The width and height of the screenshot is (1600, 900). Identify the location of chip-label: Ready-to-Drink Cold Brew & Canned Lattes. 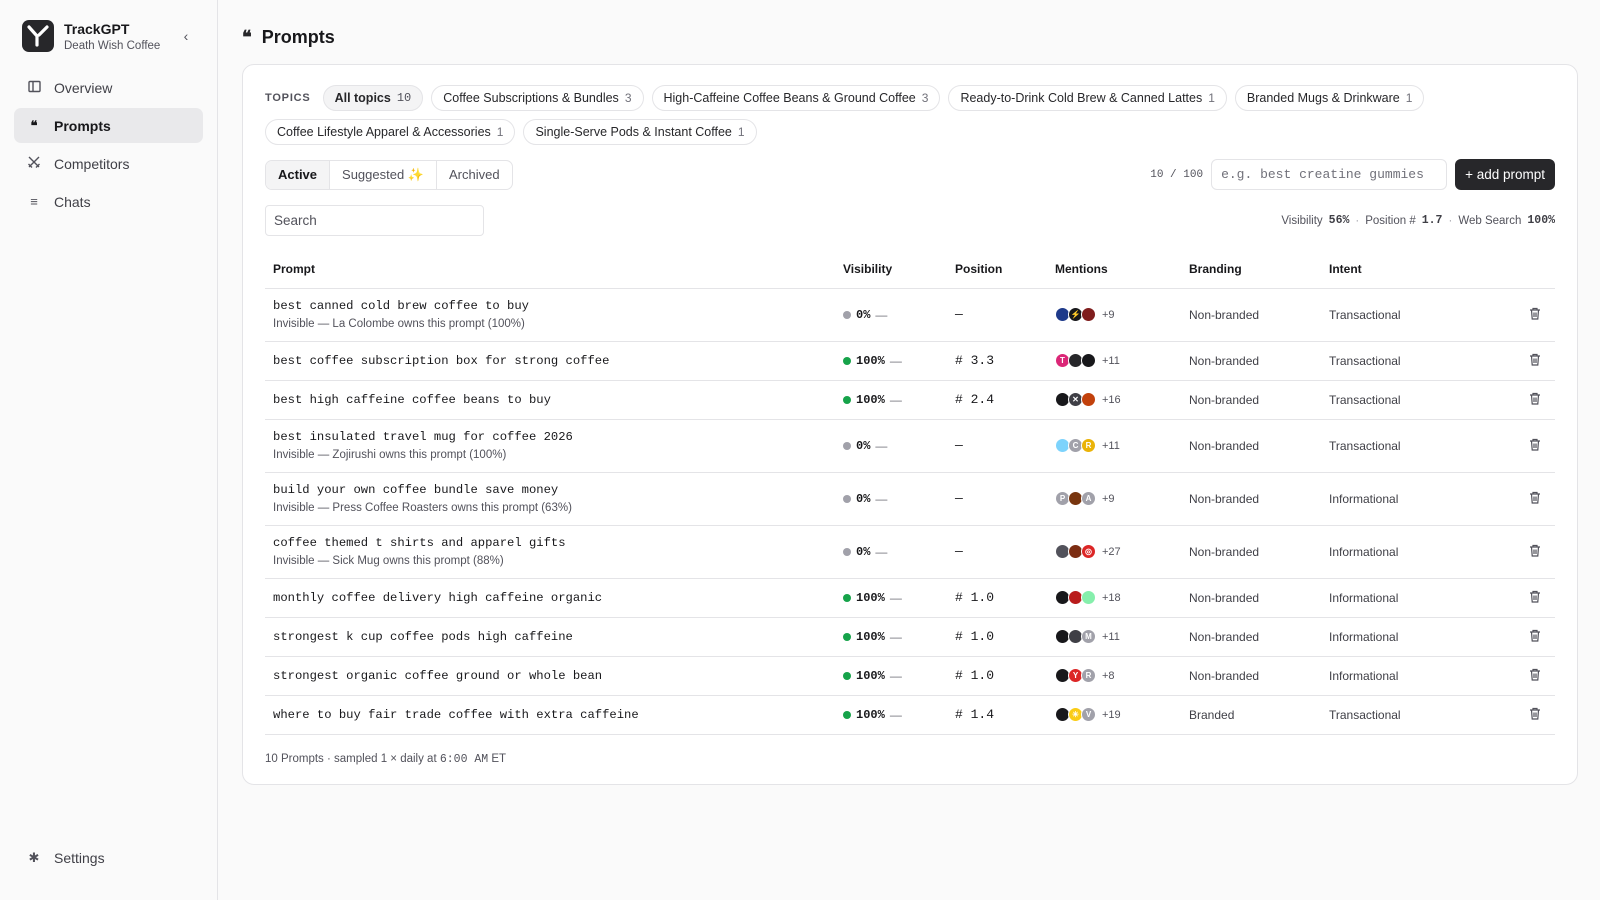
(1081, 98).